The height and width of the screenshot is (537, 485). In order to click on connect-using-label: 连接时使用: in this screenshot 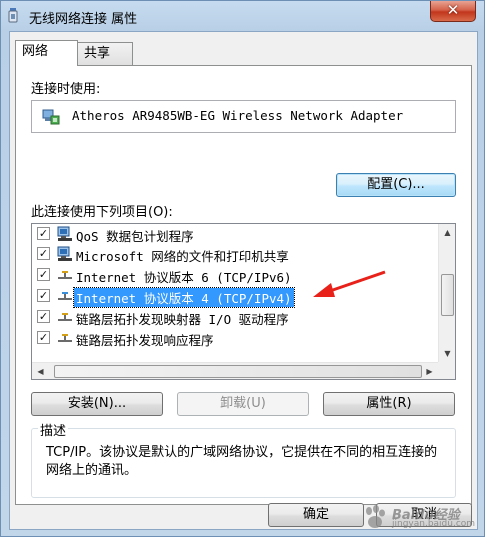, I will do `click(66, 89)`.